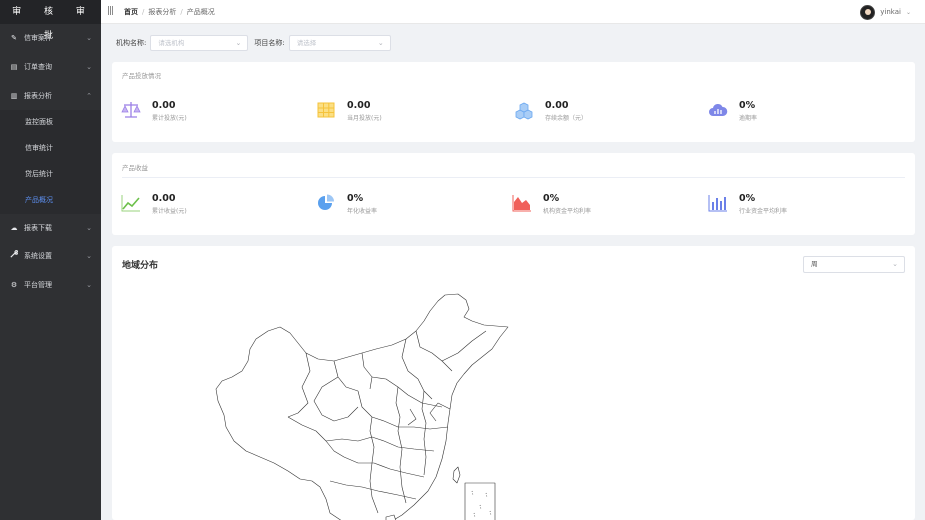  I want to click on filter-bar: 机构名称: 请选机构 ⌄ 项目名称: 请选择 ⌄, so click(253, 43).